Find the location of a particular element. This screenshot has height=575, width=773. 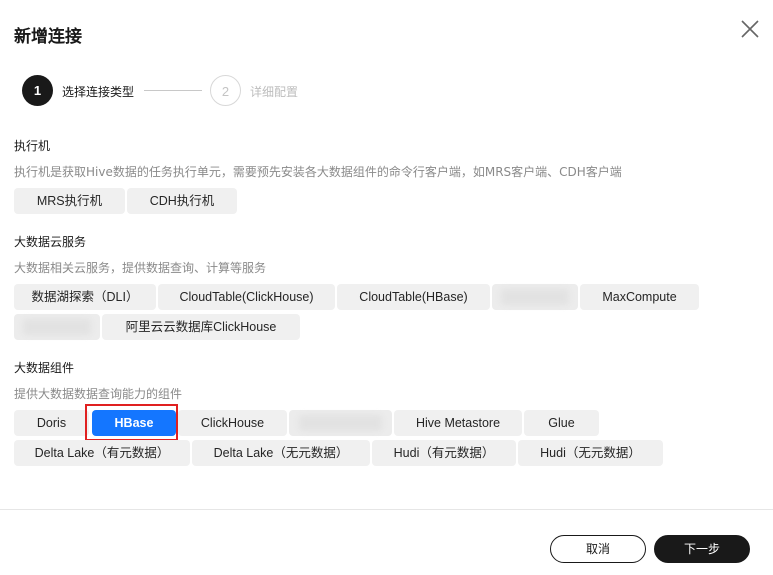

step-2-number: 2 is located at coordinates (225, 90).